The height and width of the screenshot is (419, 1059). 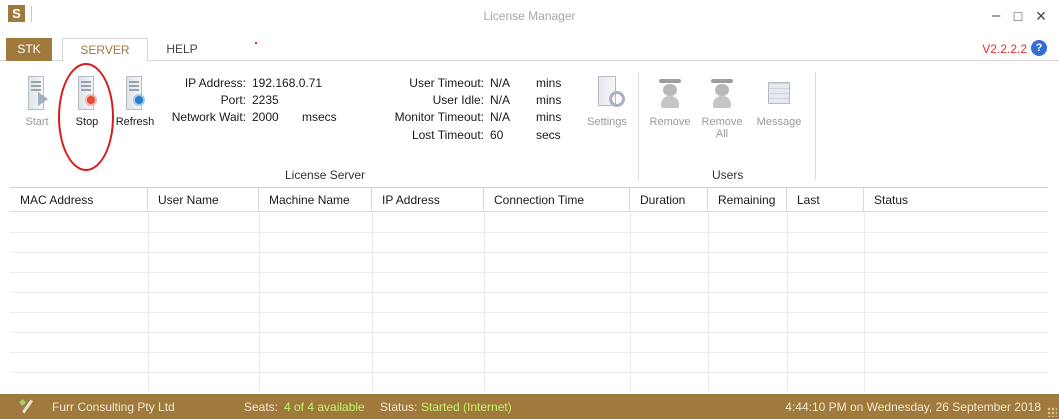 What do you see at coordinates (203, 200) in the screenshot?
I see `column-header-user-name: User Name` at bounding box center [203, 200].